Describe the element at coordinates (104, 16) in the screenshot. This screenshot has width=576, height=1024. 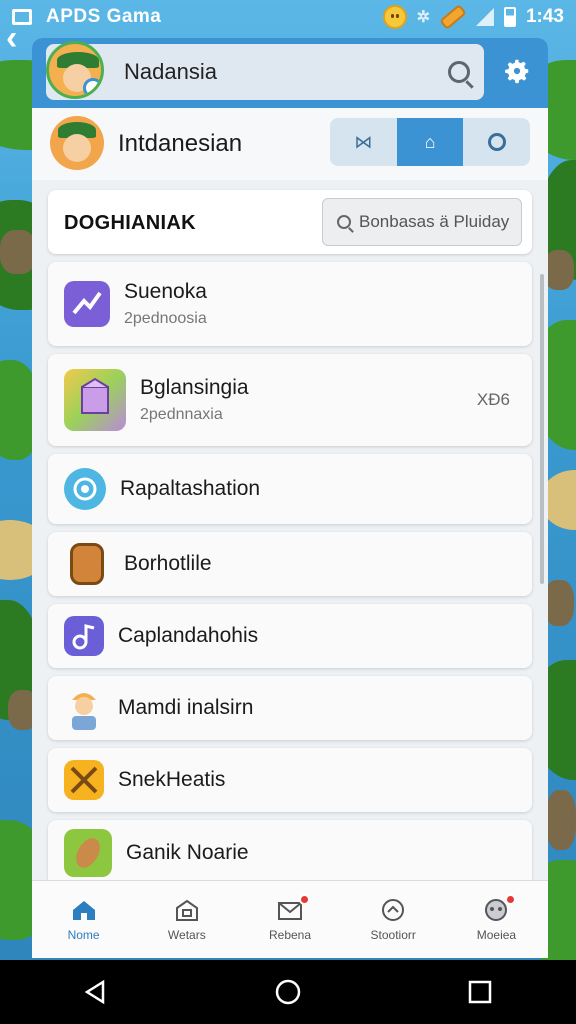
I see `status-app-title: APDS Gama` at that location.